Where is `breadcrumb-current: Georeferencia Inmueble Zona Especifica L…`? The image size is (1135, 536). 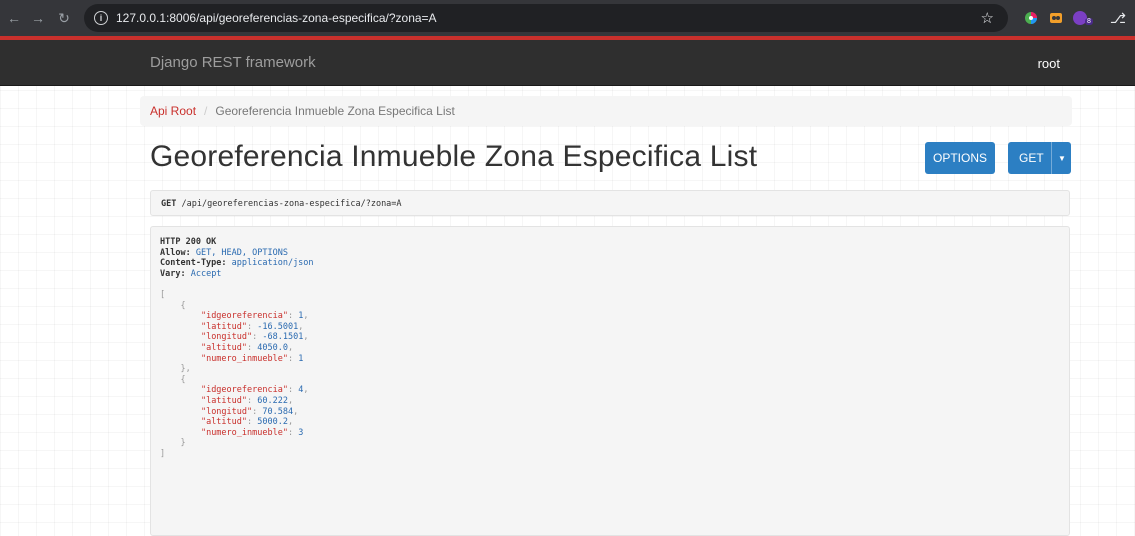
breadcrumb-current: Georeferencia Inmueble Zona Especifica L… is located at coordinates (335, 111).